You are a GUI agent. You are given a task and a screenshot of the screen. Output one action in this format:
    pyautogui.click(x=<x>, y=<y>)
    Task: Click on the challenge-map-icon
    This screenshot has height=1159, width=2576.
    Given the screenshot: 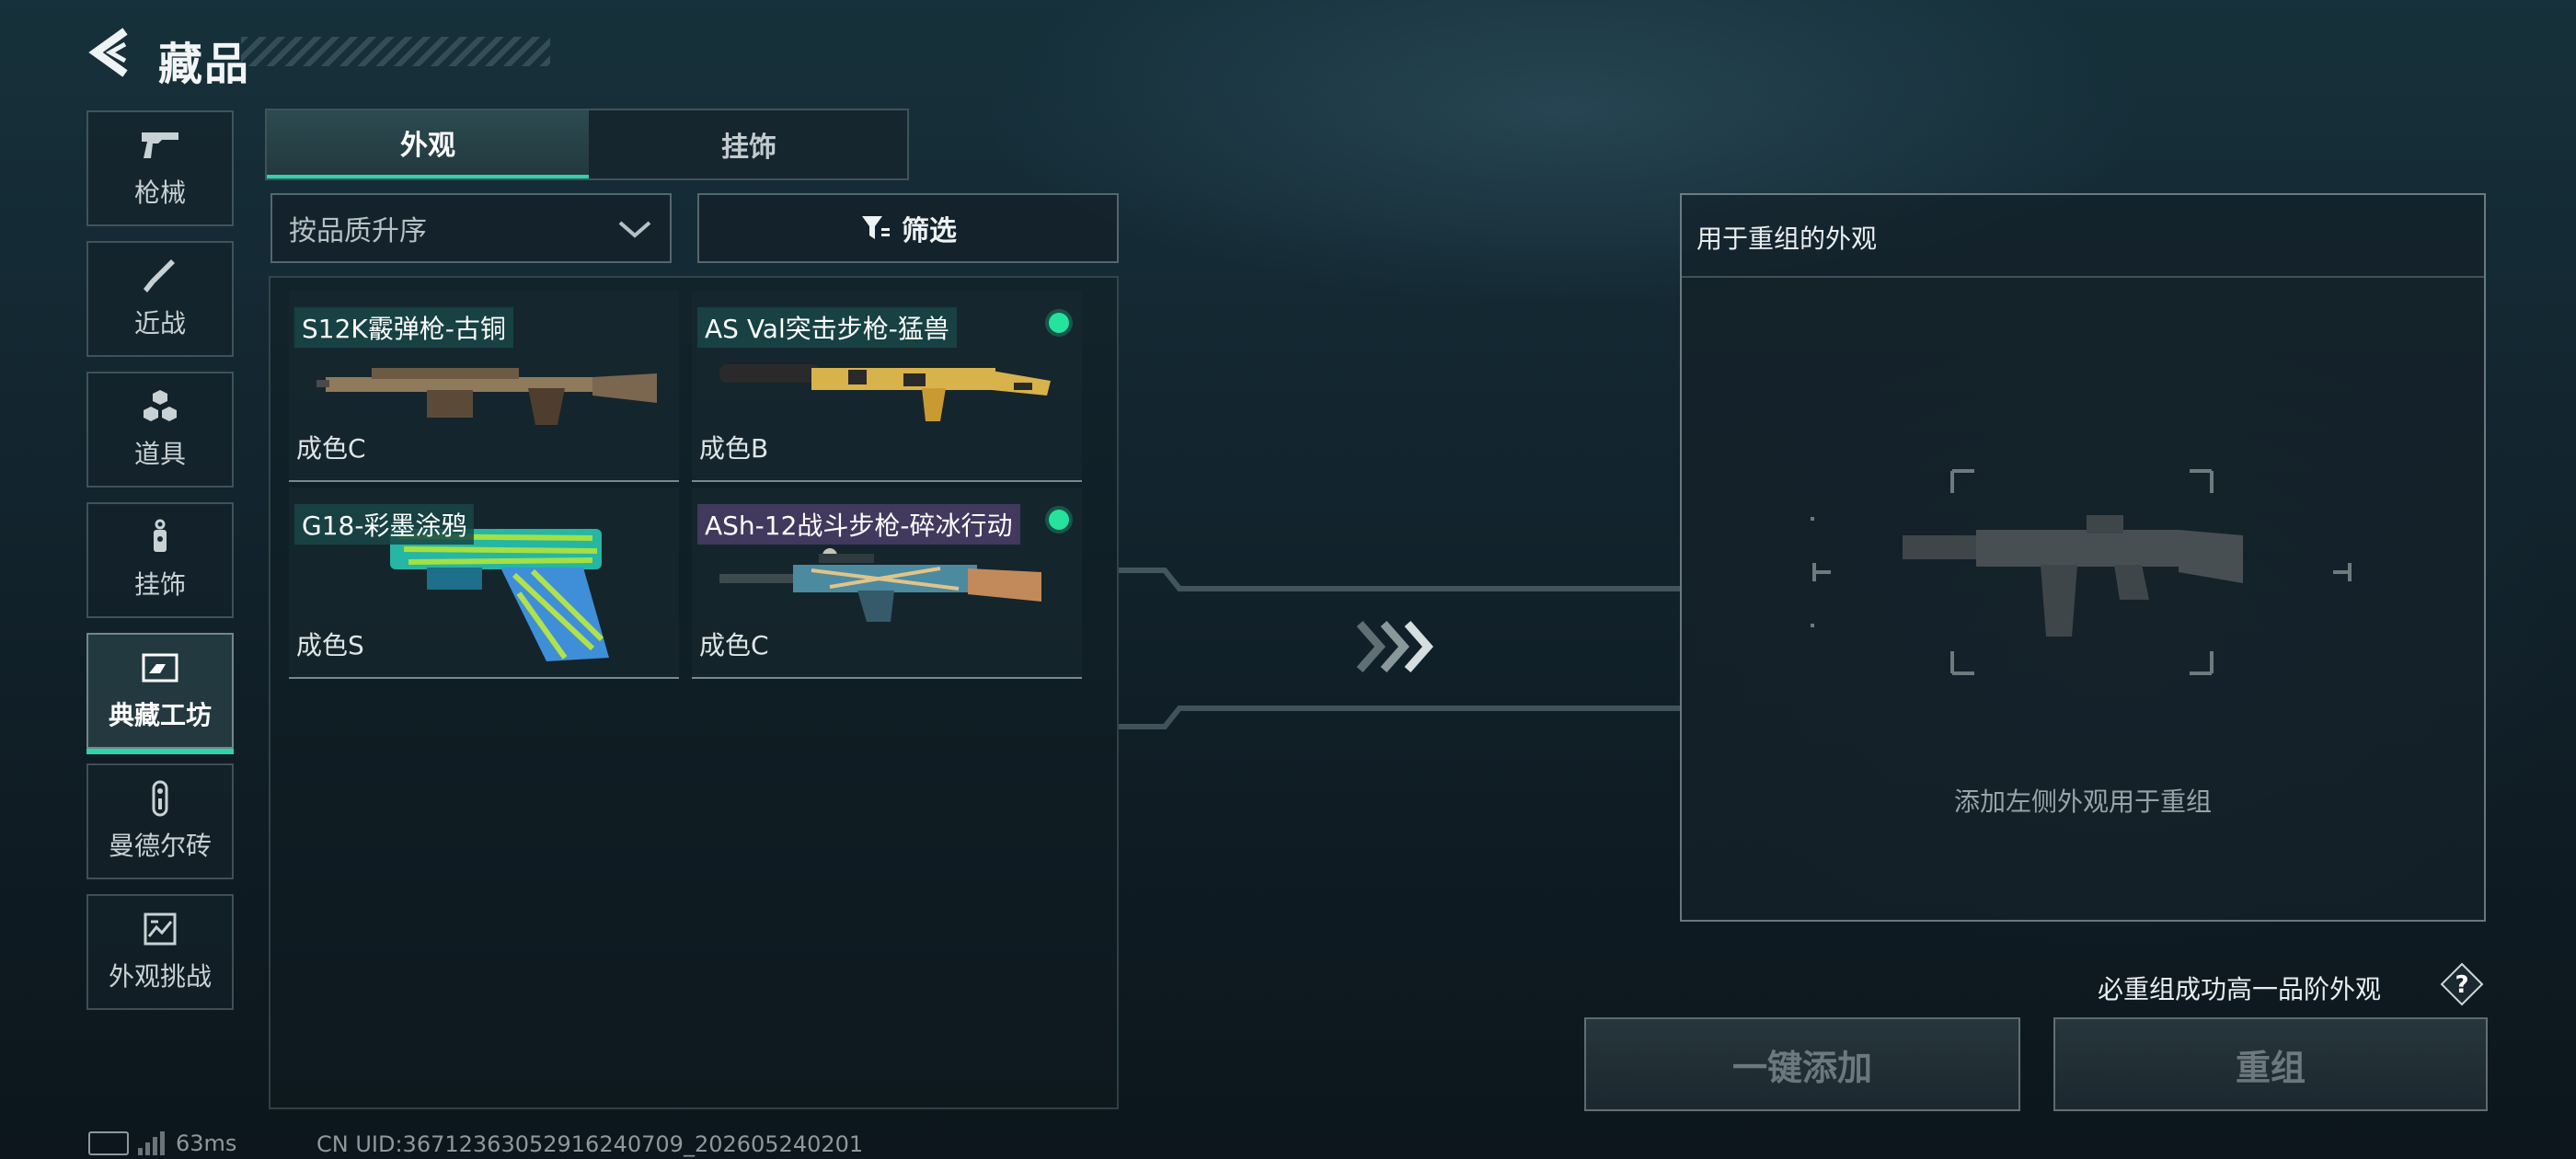 What is the action you would take?
    pyautogui.click(x=160, y=929)
    